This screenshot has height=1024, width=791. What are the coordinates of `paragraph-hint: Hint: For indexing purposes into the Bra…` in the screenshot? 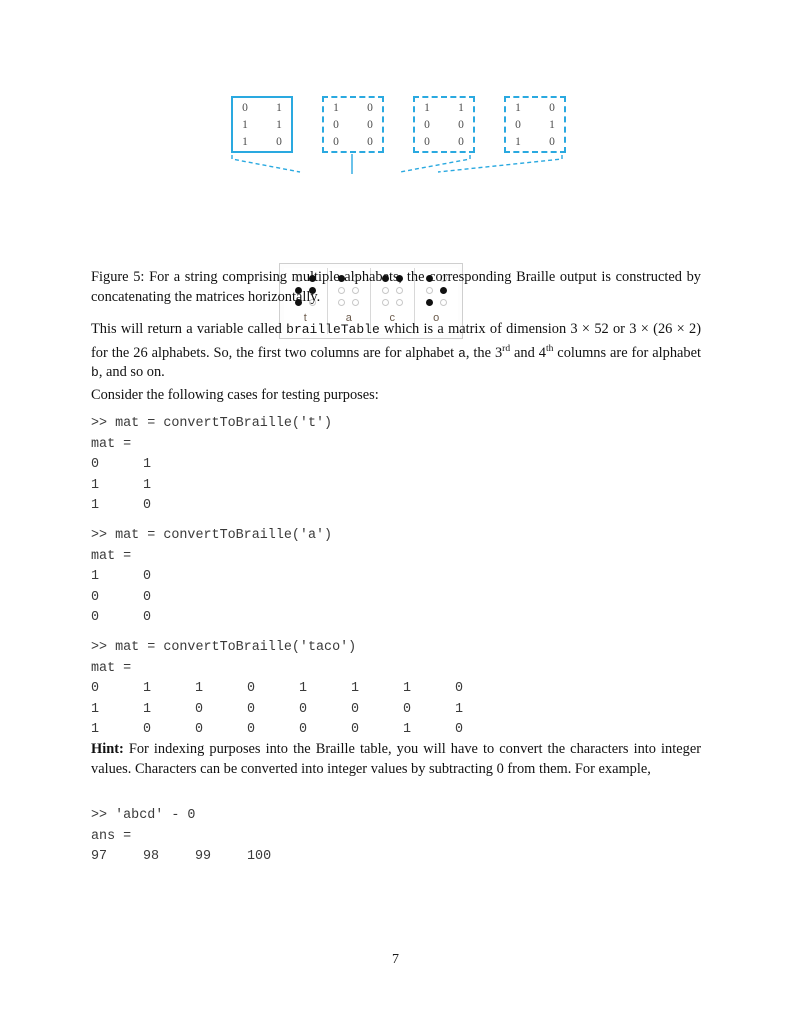 It's located at (396, 759).